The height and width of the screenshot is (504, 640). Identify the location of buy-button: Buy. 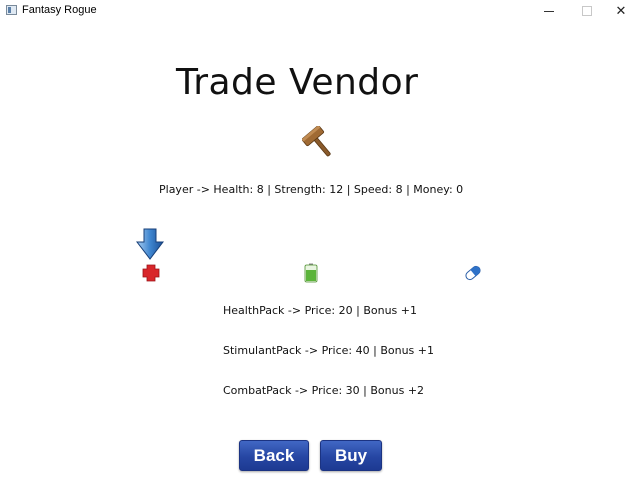
(351, 455).